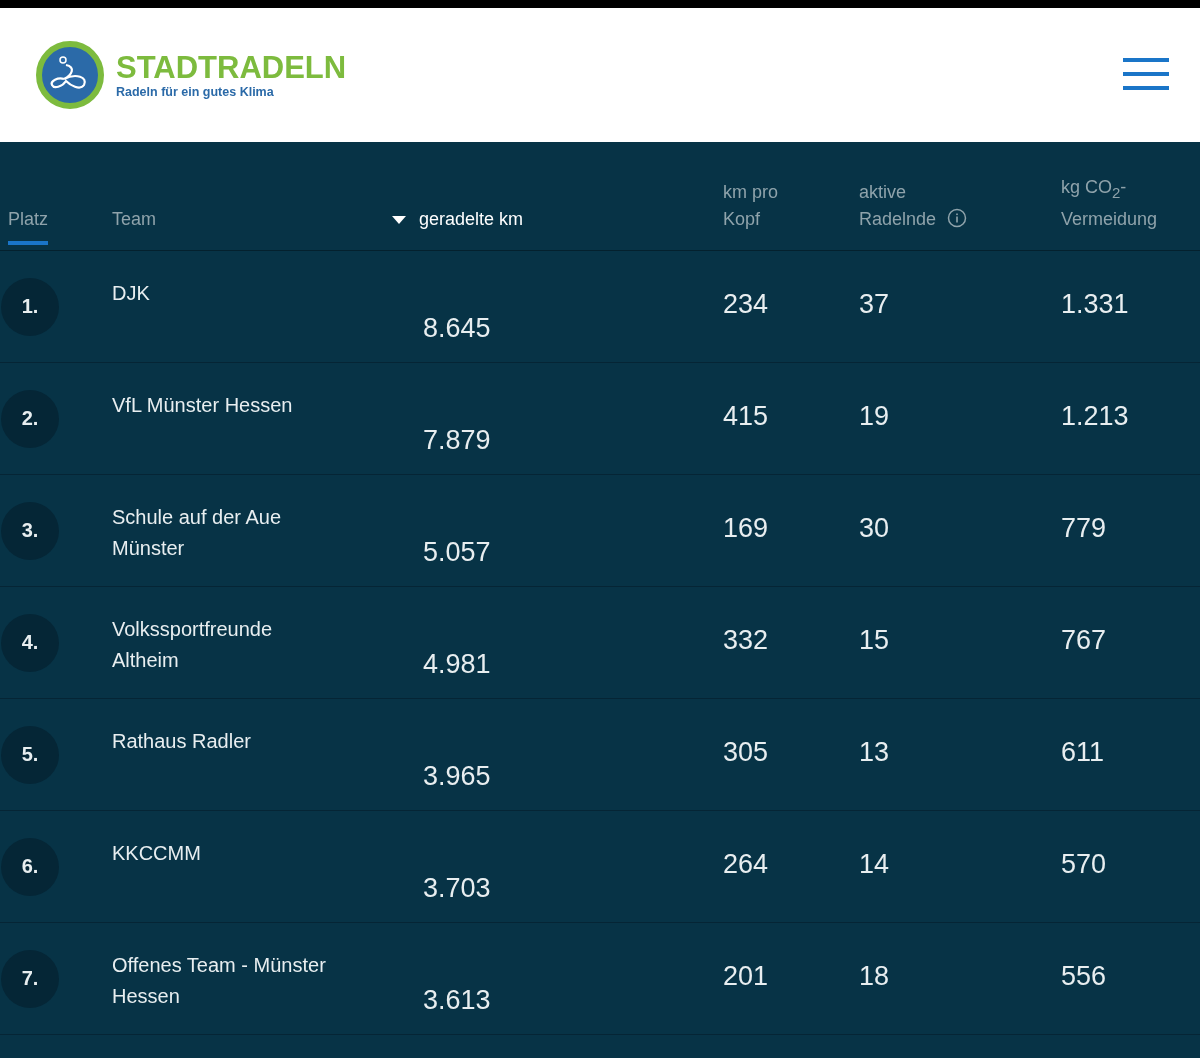  Describe the element at coordinates (70, 75) in the screenshot. I see `cyclist-logo-icon` at that location.